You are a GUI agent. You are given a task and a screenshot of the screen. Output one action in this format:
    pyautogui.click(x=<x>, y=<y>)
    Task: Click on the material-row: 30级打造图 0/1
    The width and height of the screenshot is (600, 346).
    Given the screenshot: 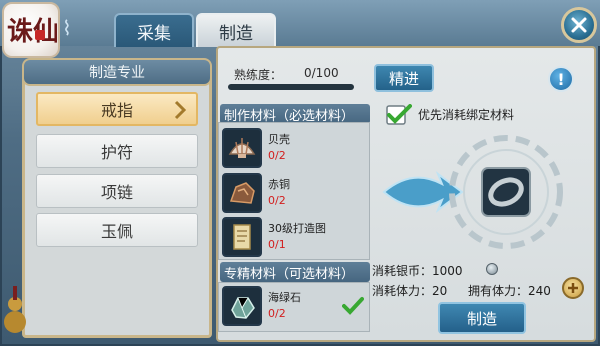 What is the action you would take?
    pyautogui.click(x=294, y=237)
    